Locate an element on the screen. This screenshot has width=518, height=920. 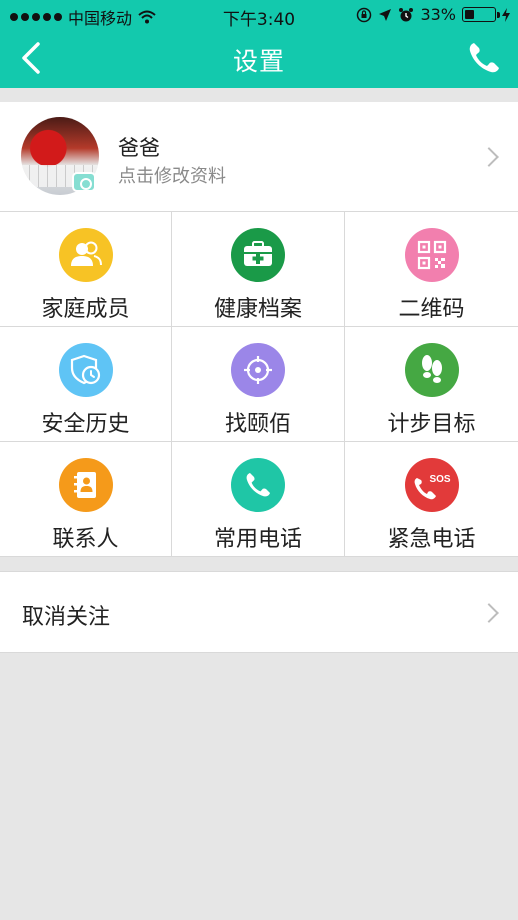
unfollow-row: 取消关注 is located at coordinates (259, 612).